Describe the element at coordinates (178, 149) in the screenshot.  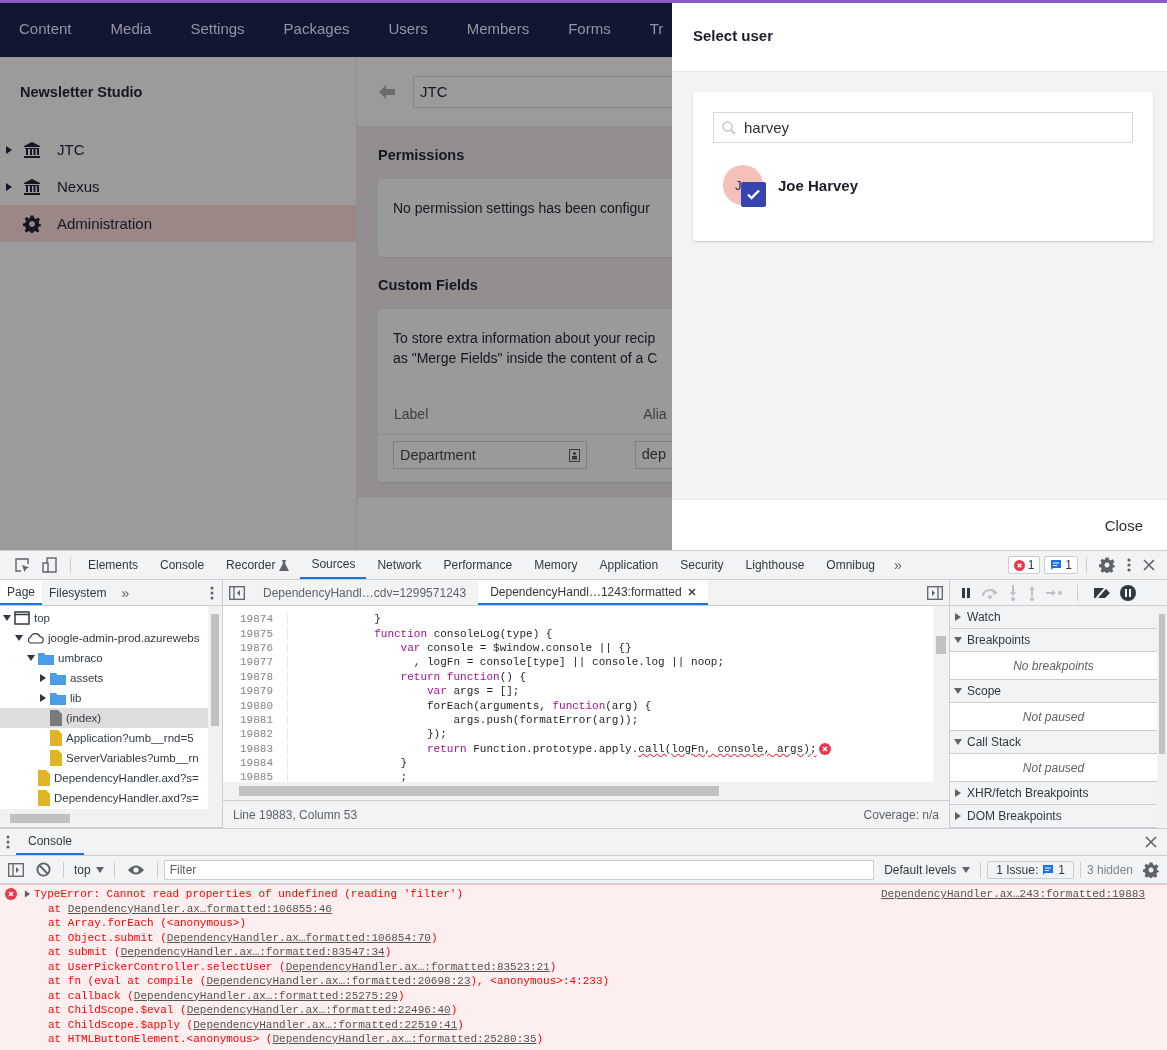
I see `tree-item: JTC` at that location.